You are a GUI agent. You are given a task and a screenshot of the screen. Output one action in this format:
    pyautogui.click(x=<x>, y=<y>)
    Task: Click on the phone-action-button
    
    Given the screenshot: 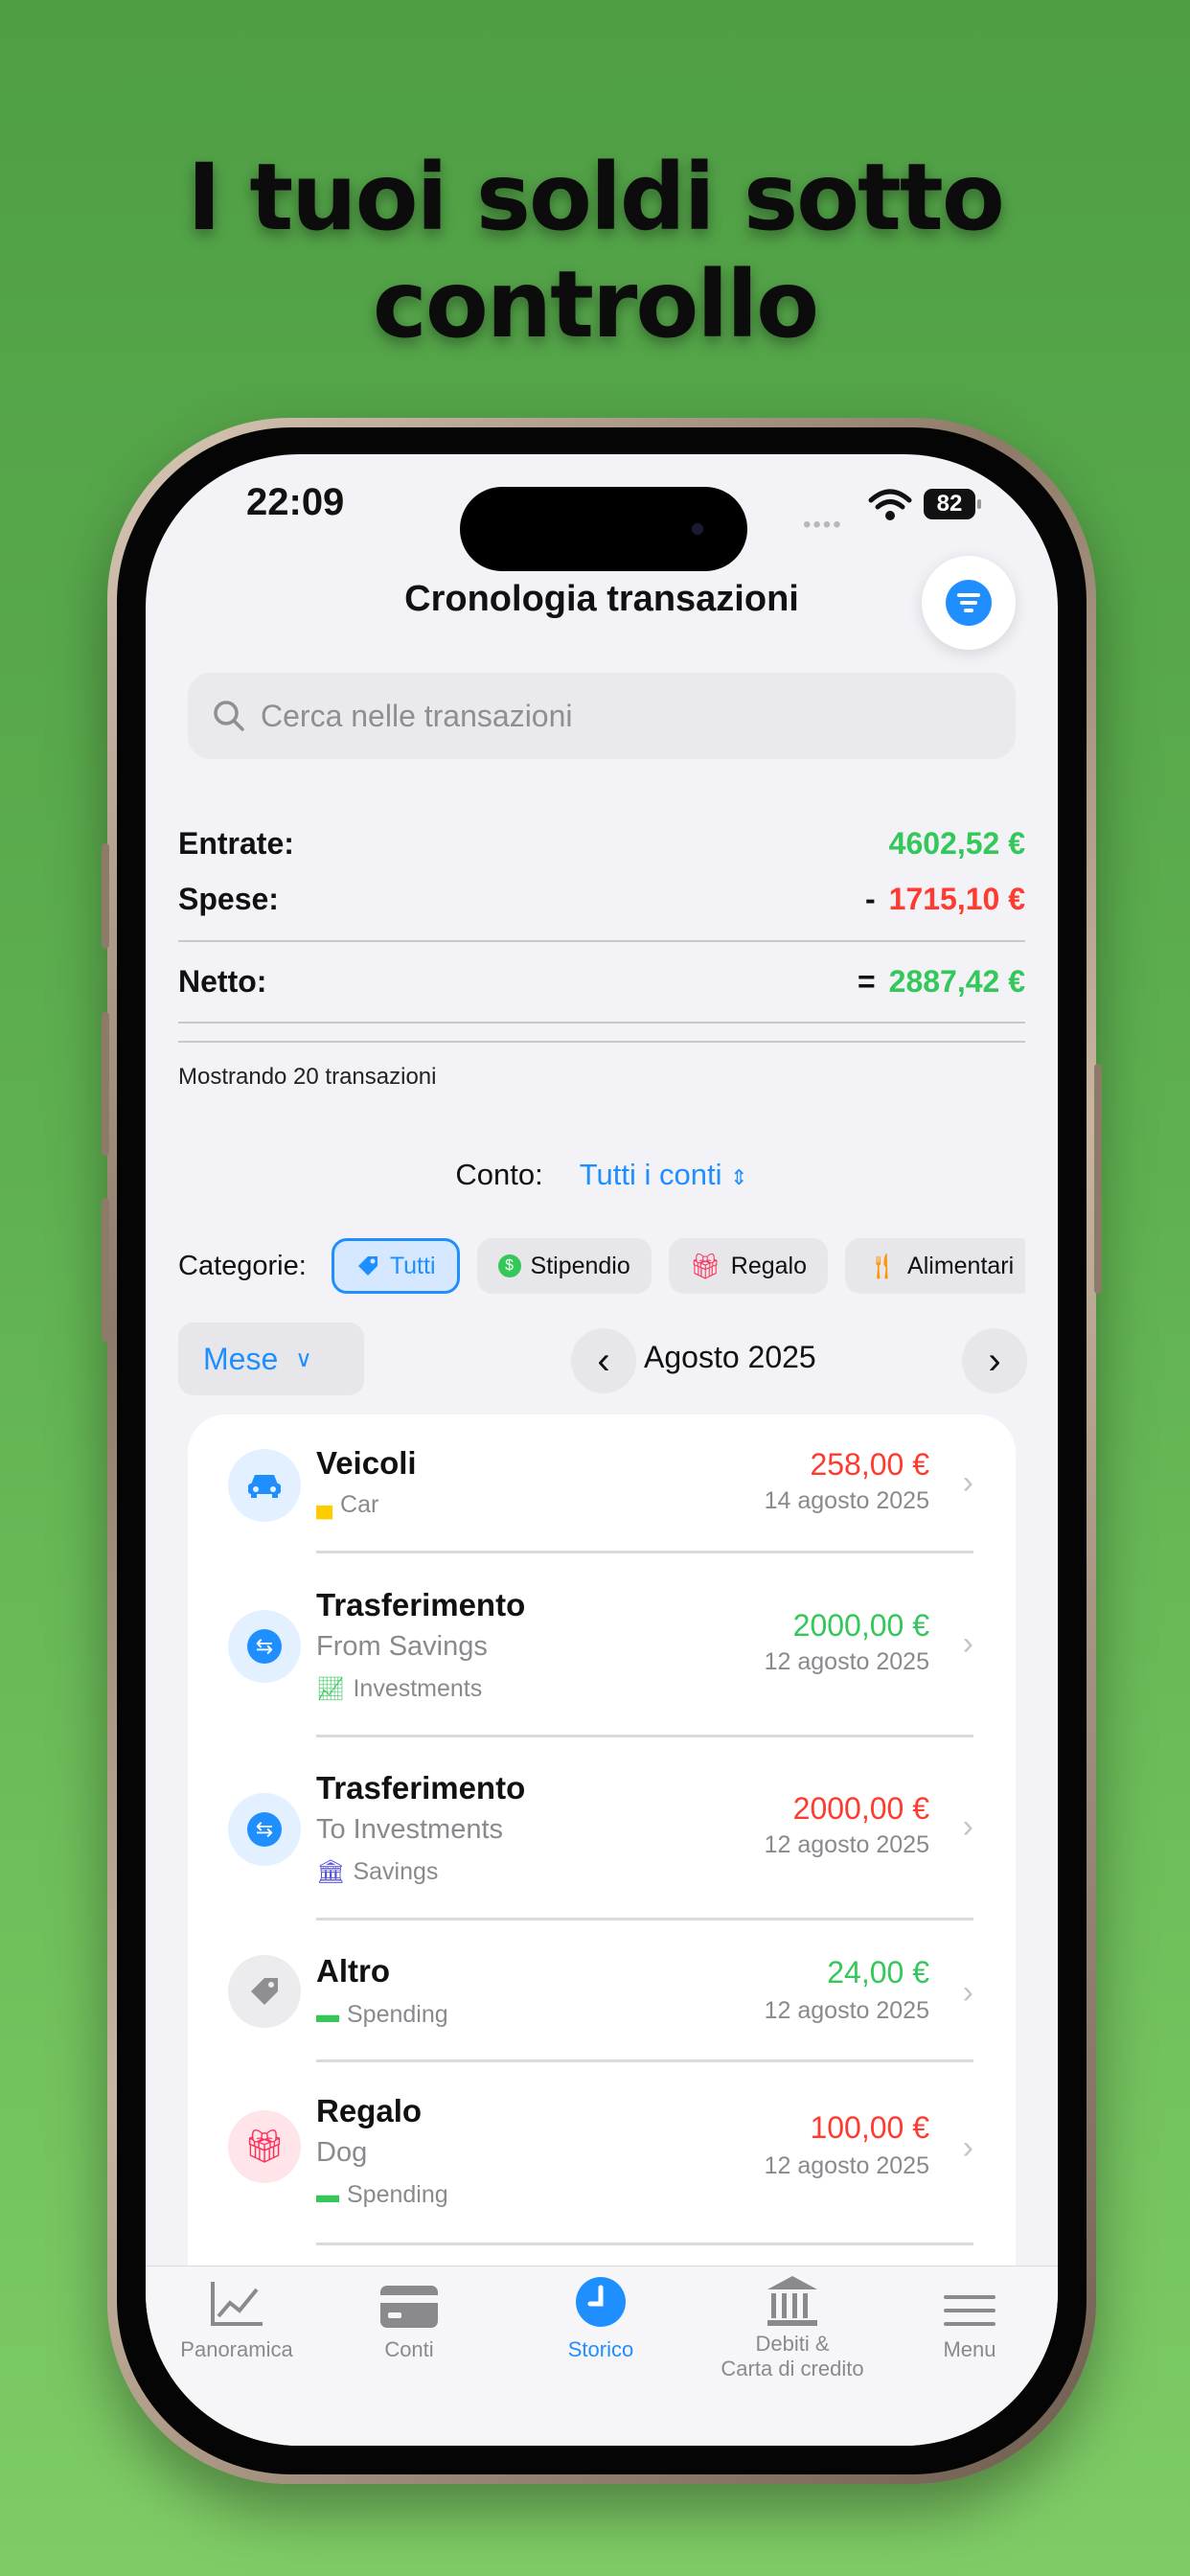 What is the action you would take?
    pyautogui.click(x=105, y=896)
    